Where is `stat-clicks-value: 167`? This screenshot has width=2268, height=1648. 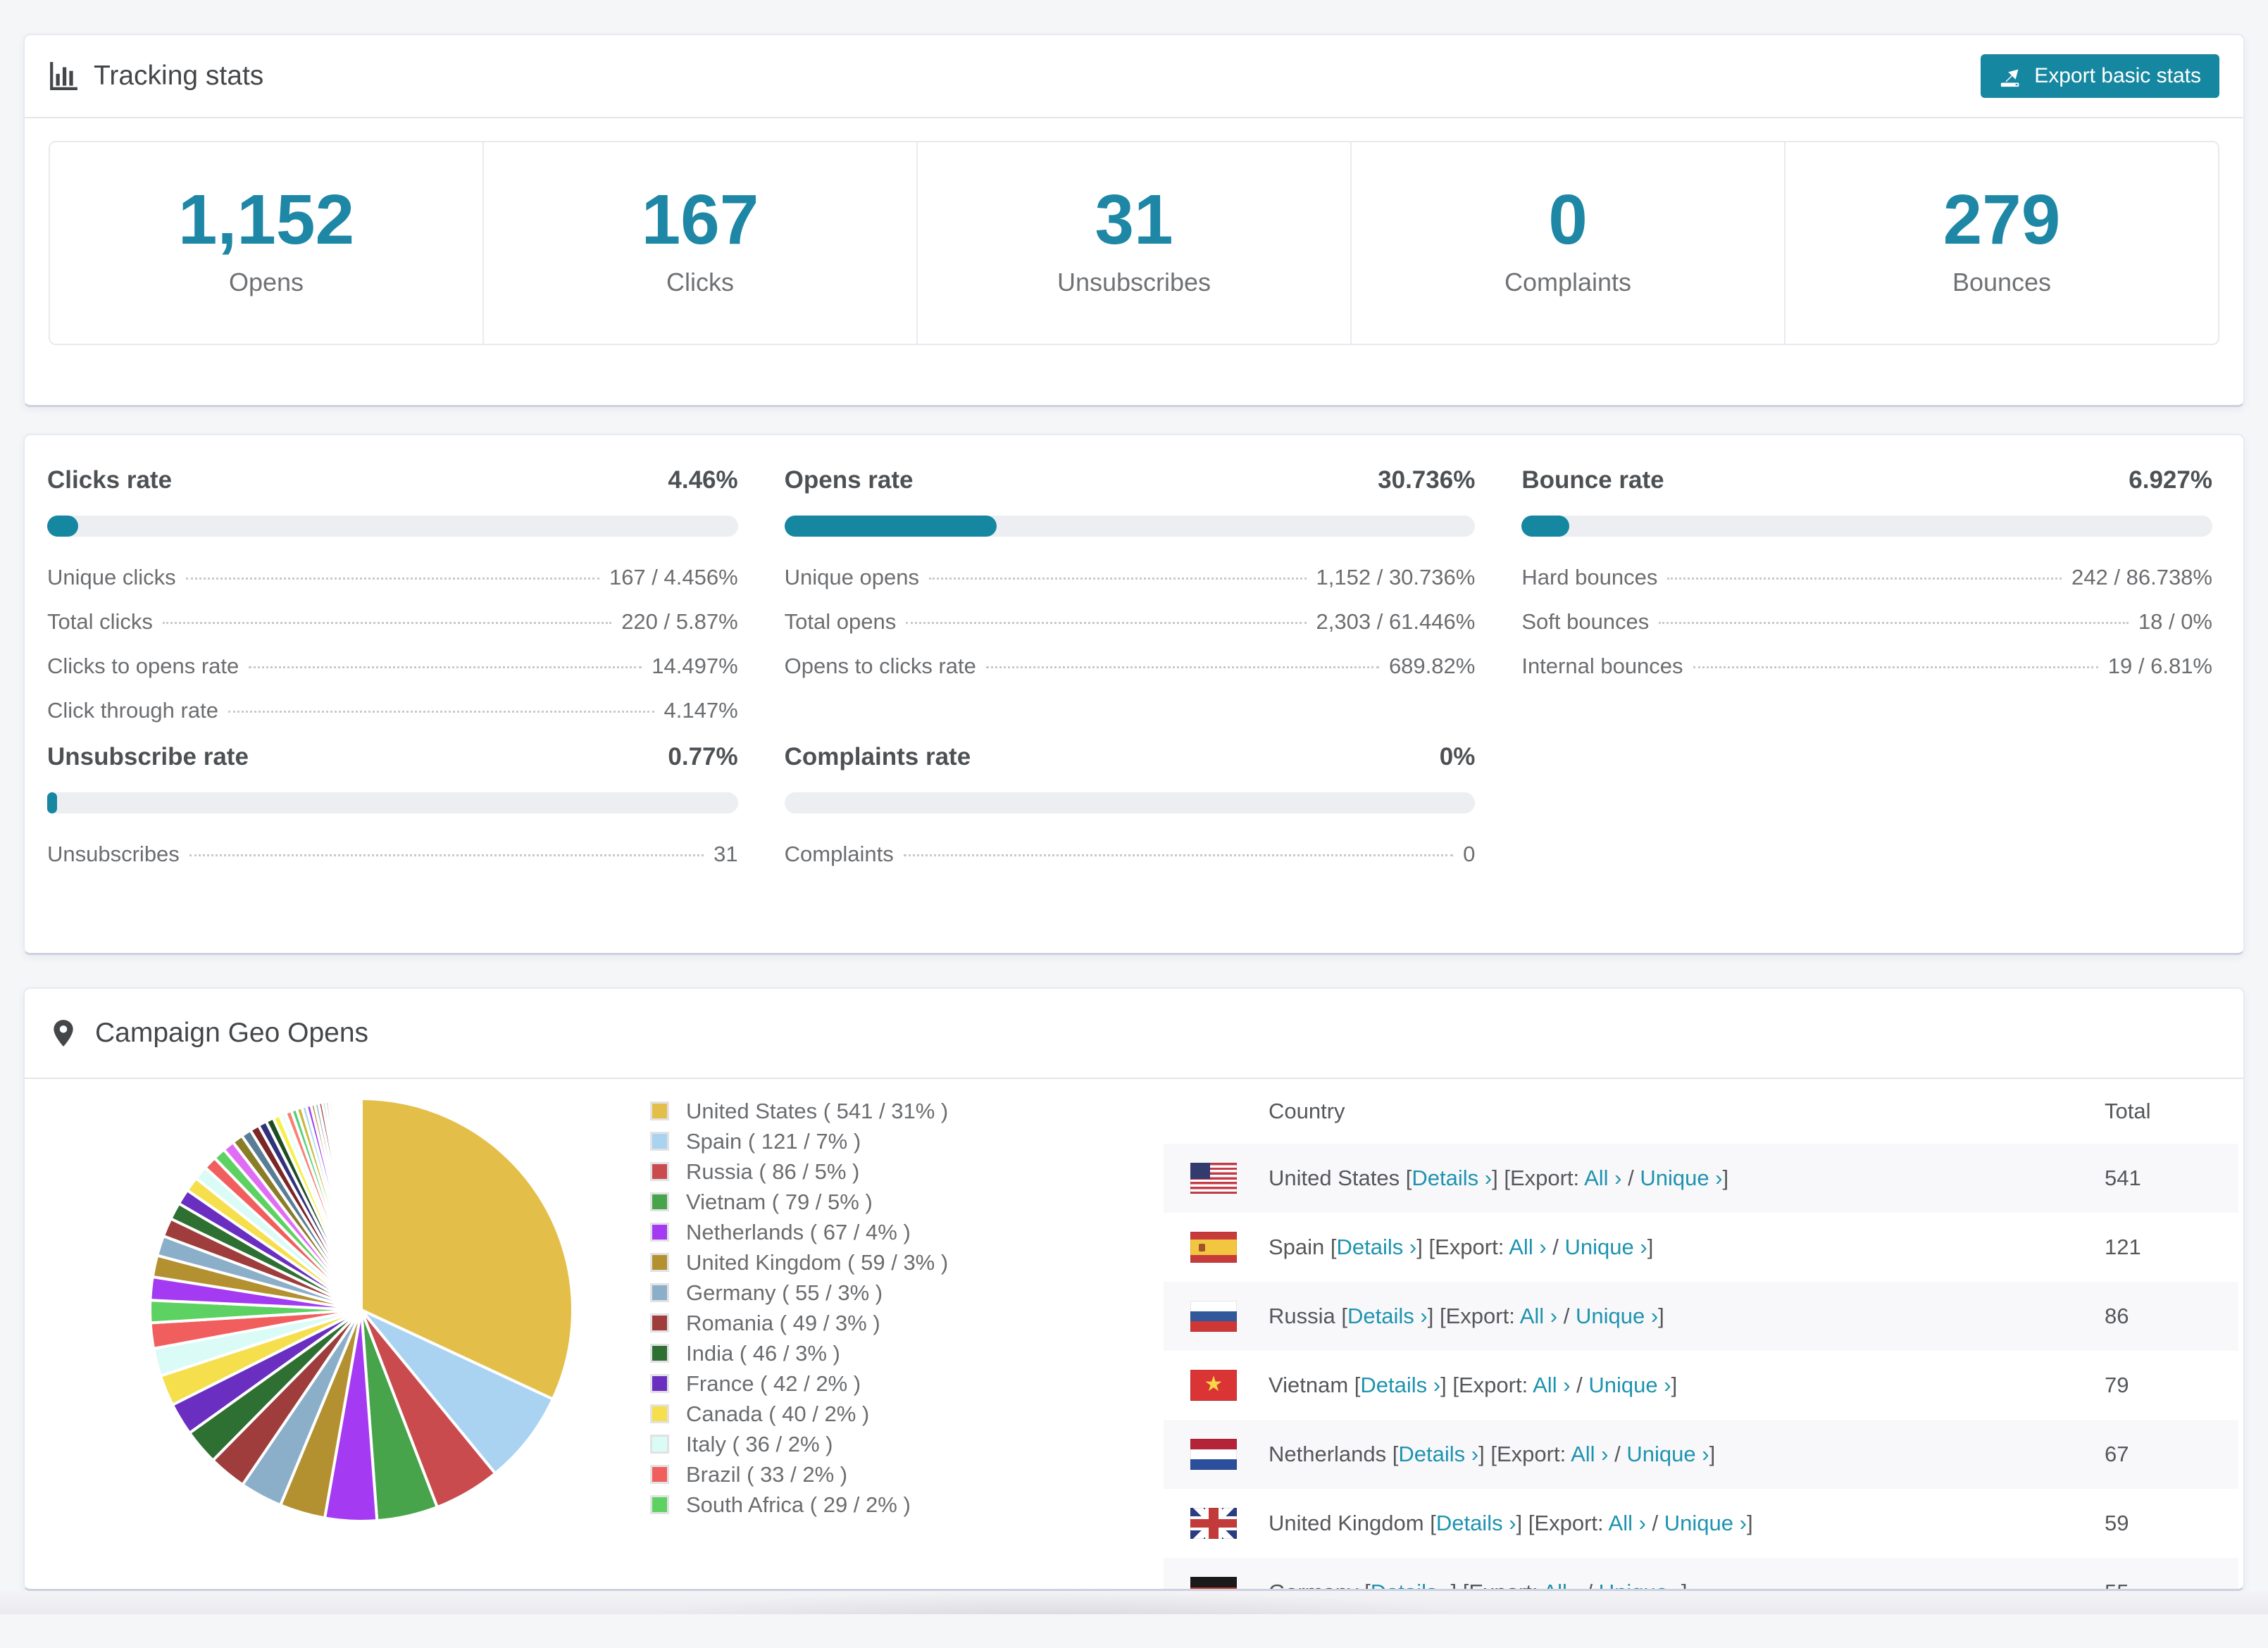 stat-clicks-value: 167 is located at coordinates (700, 220).